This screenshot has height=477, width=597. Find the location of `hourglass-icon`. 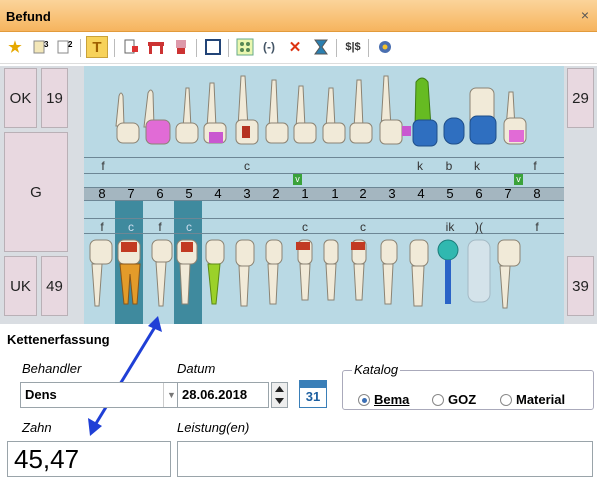

hourglass-icon is located at coordinates (321, 47).